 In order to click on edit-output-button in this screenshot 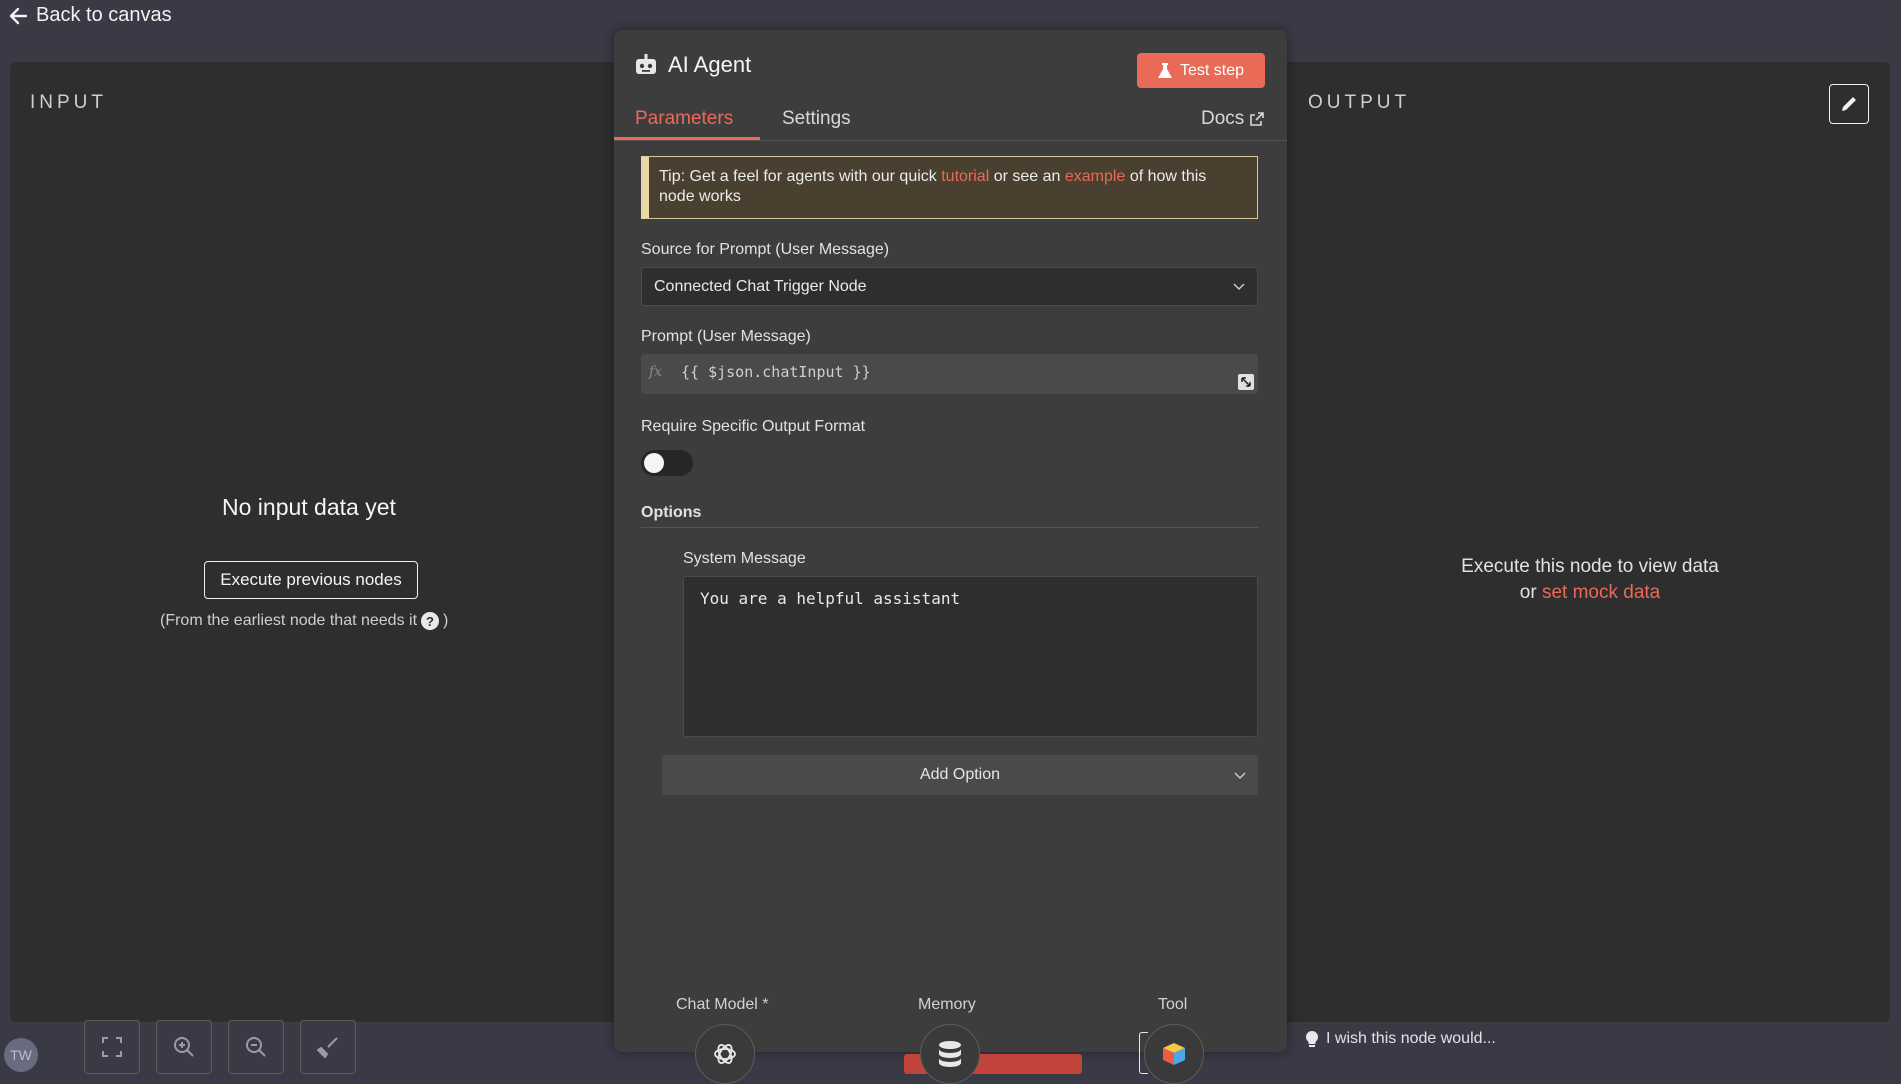, I will do `click(1849, 104)`.